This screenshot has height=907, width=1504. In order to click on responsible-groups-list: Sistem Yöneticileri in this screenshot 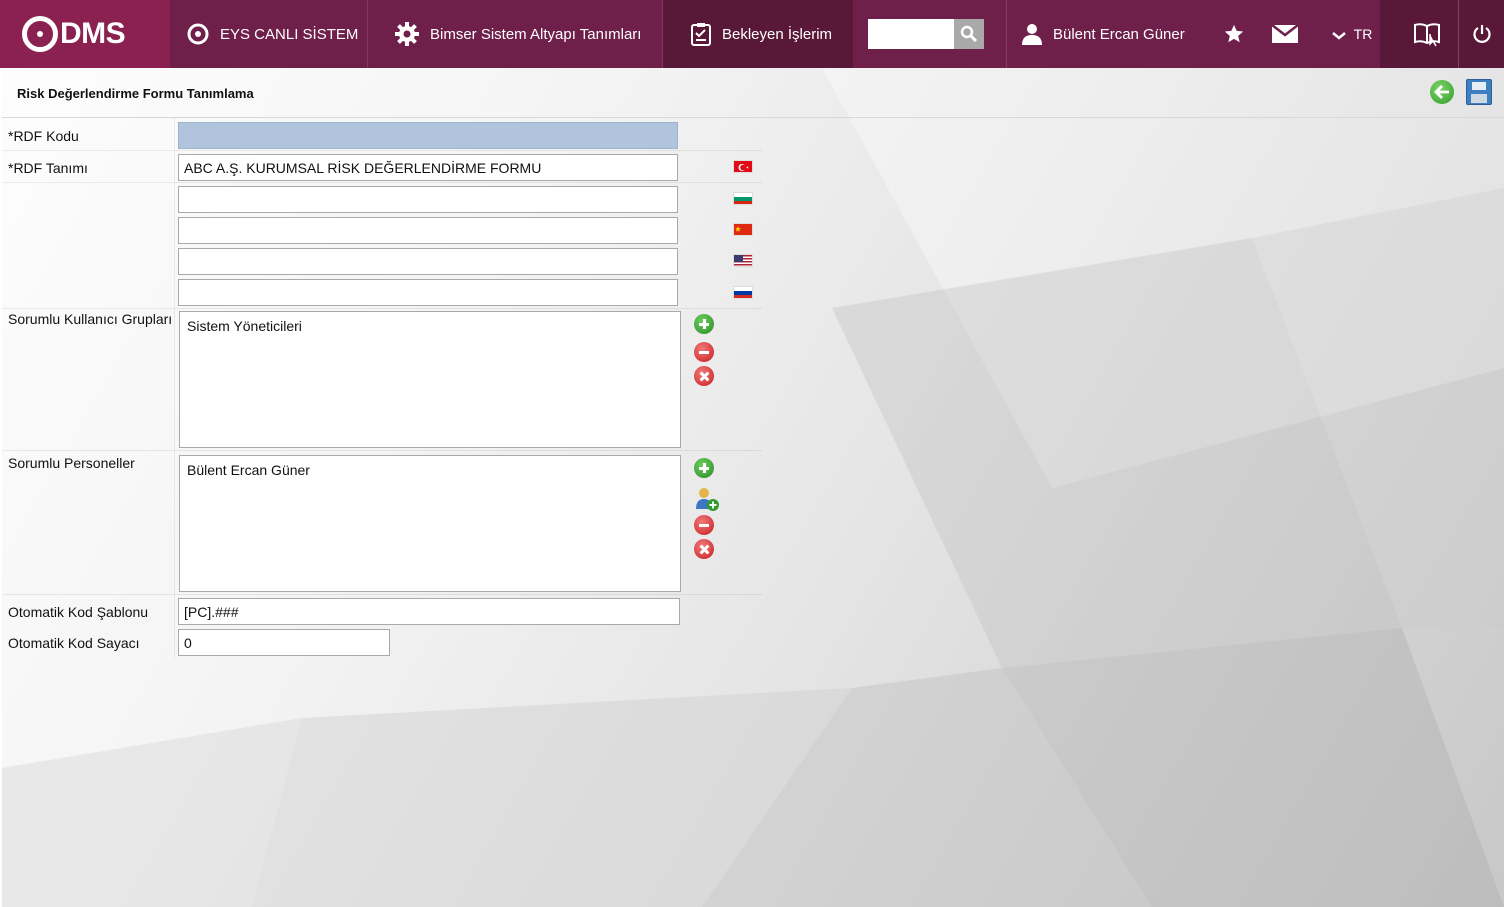, I will do `click(430, 379)`.